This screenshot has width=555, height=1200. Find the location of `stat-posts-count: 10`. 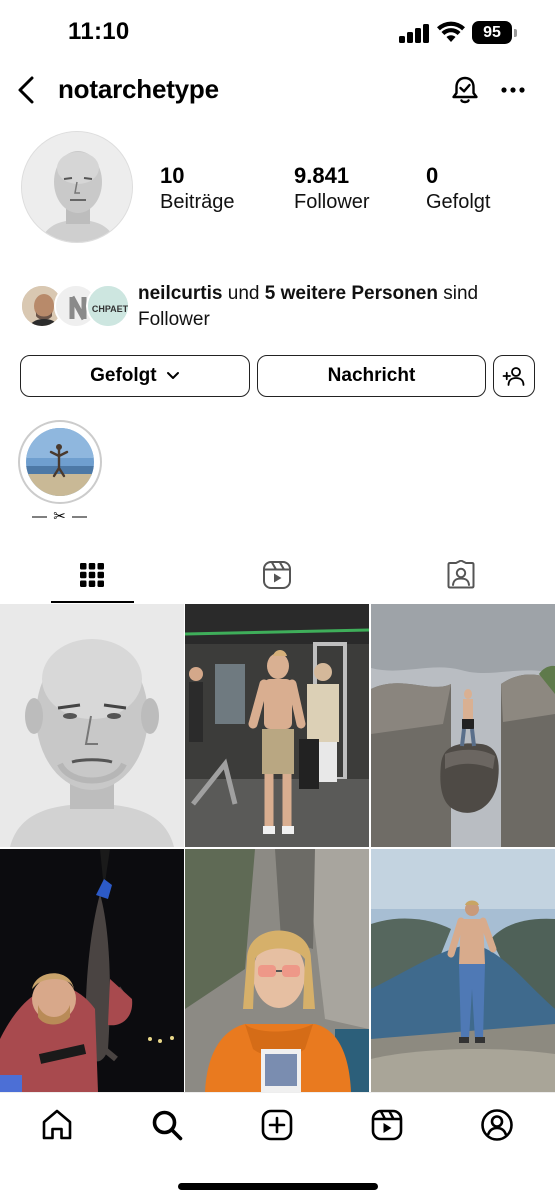

stat-posts-count: 10 is located at coordinates (172, 175).